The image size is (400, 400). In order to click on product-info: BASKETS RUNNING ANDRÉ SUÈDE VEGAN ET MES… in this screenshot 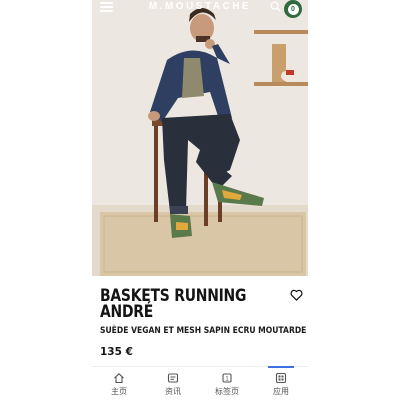, I will do `click(200, 323)`.